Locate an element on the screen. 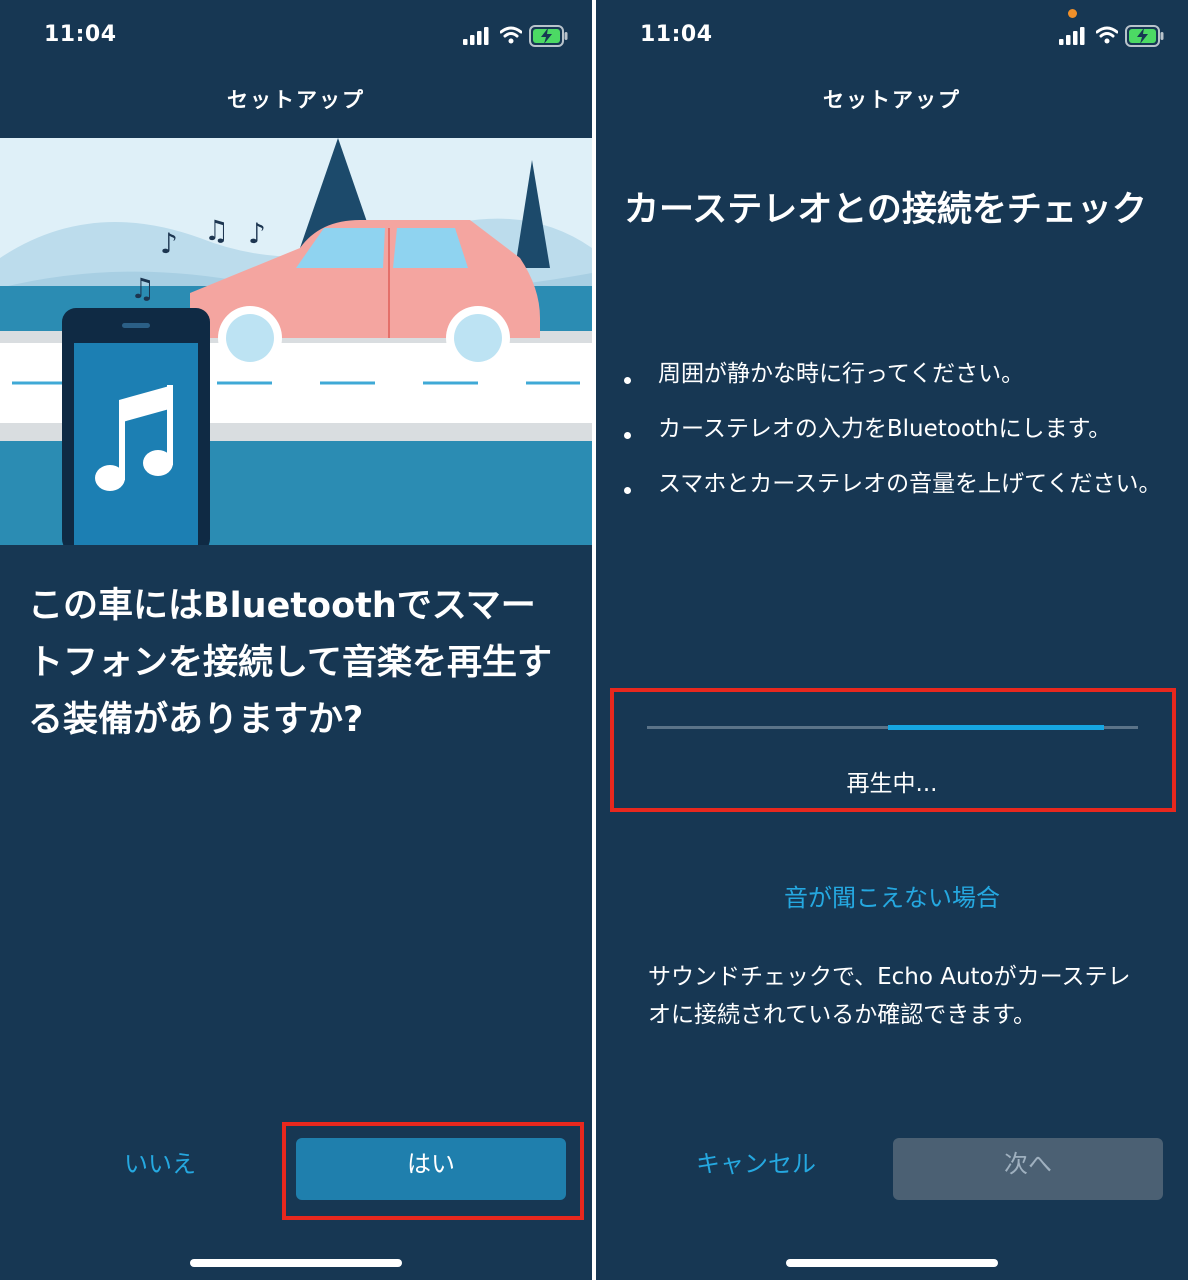 The height and width of the screenshot is (1280, 1188). list-item: 周囲が静かな時に行ってください。 is located at coordinates (894, 374).